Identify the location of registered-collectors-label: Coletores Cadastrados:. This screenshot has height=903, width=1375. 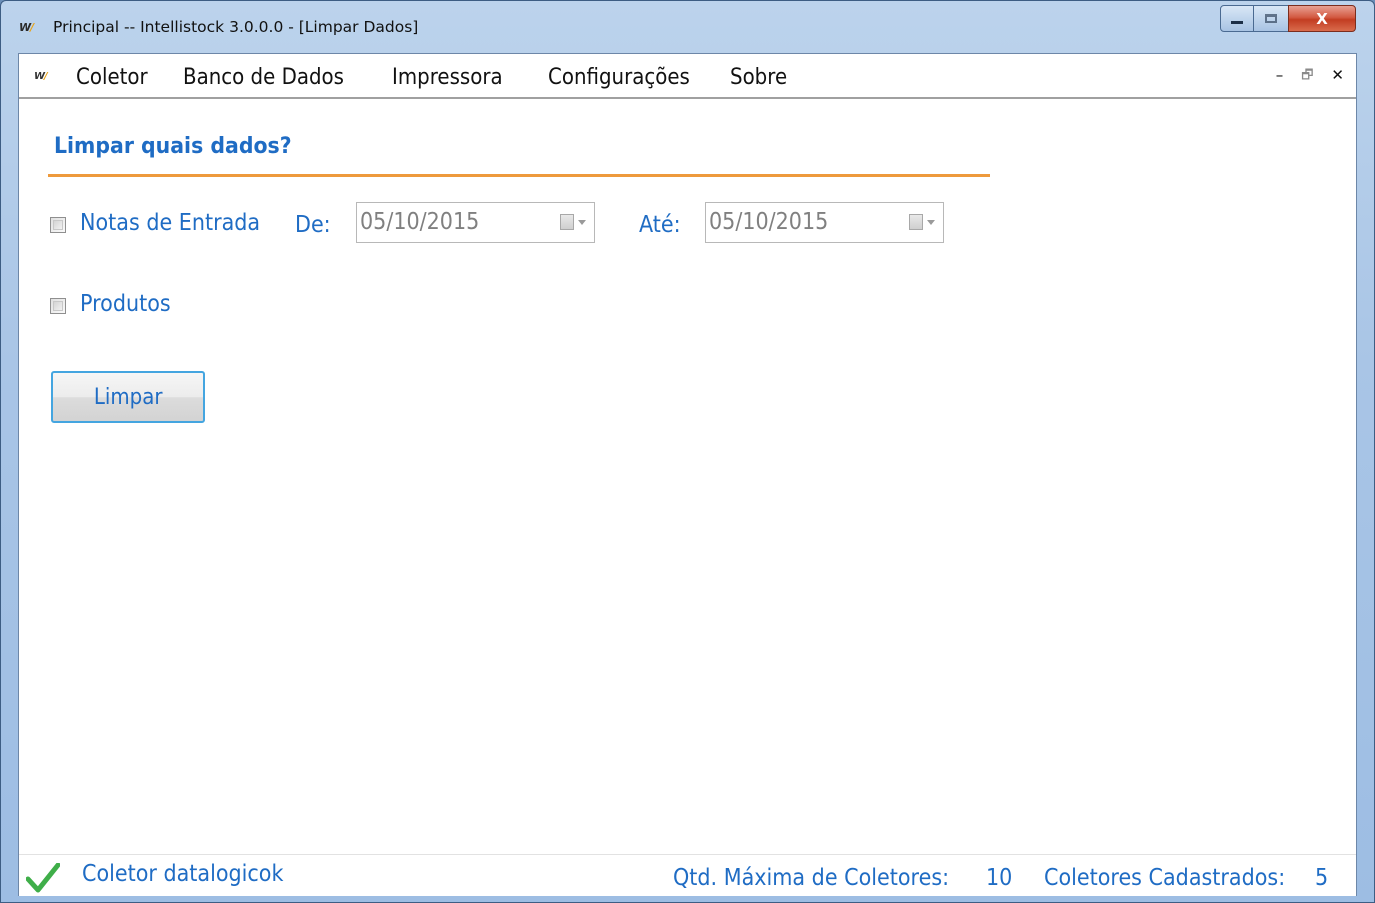
(1165, 878).